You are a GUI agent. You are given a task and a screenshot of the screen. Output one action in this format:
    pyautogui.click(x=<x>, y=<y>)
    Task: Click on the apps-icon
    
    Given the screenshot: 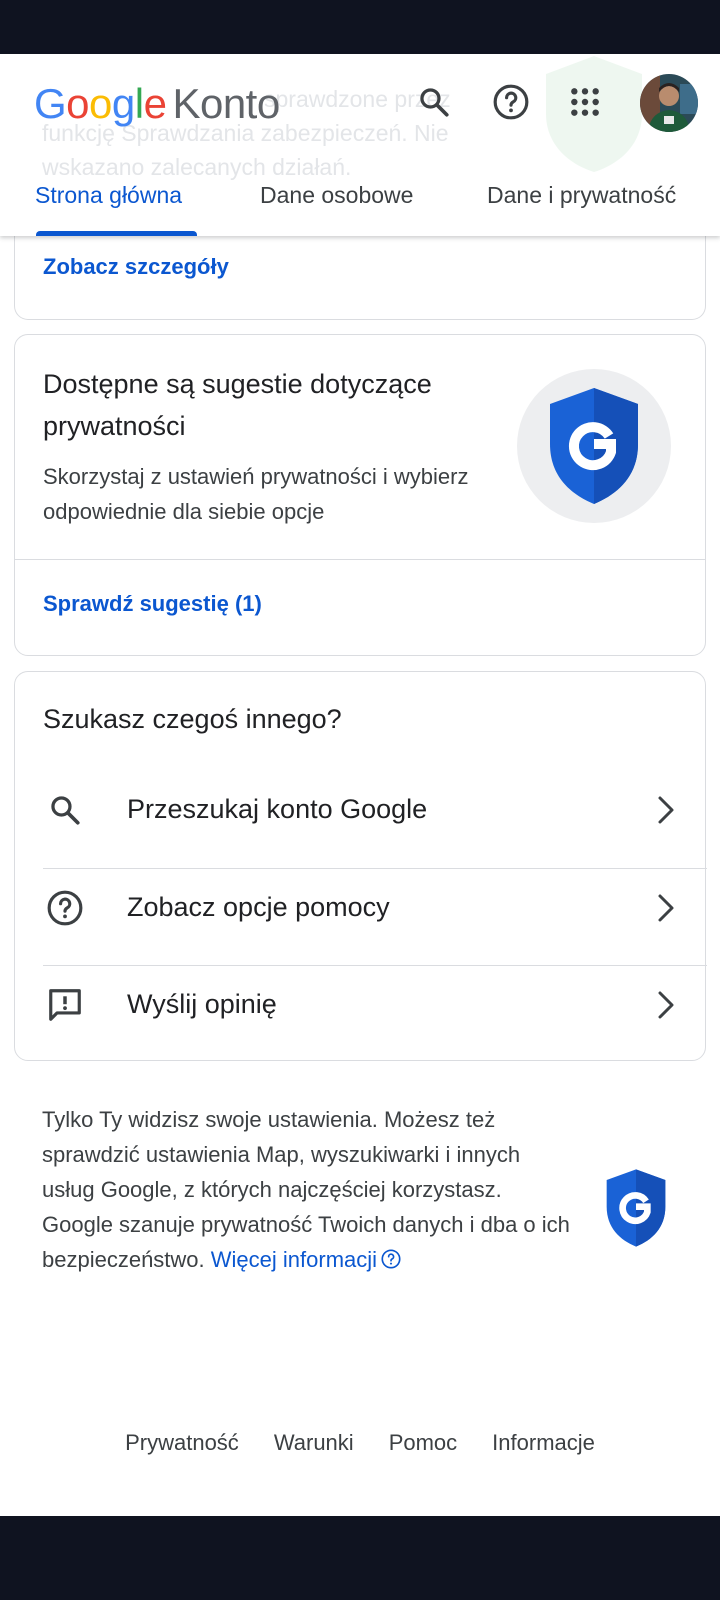 What is the action you would take?
    pyautogui.click(x=585, y=102)
    